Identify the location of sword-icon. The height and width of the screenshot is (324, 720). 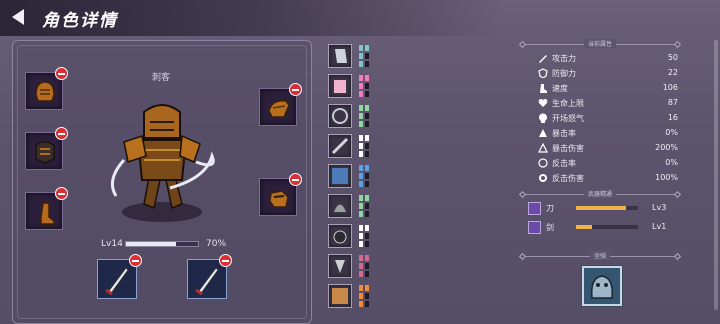
(543, 59).